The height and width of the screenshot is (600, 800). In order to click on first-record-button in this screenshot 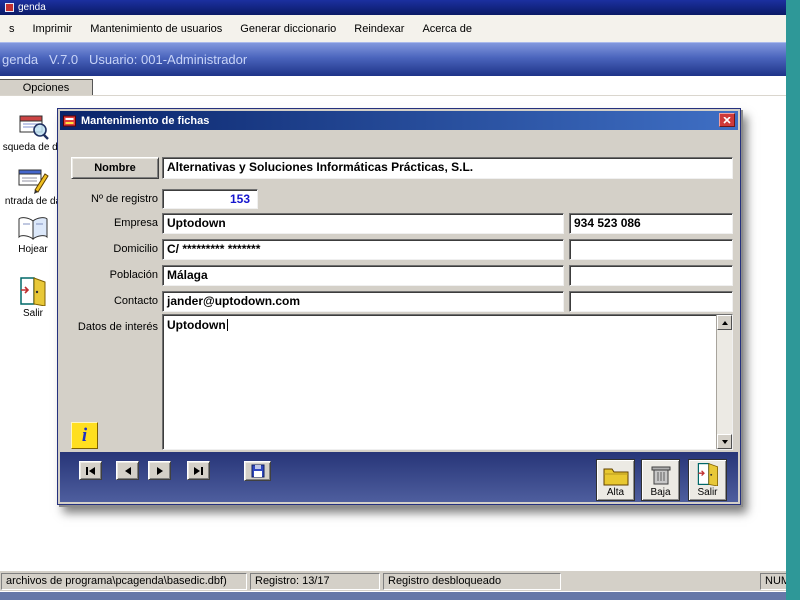, I will do `click(90, 470)`.